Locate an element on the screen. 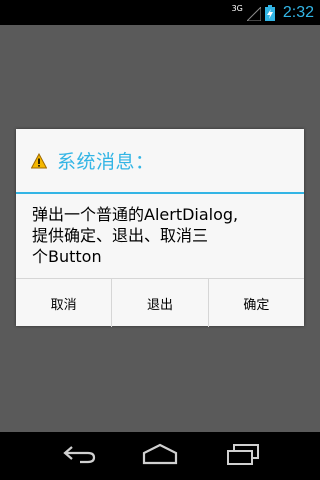 Image resolution: width=320 pixels, height=480 pixels. exit-button: 退出 is located at coordinates (159, 303).